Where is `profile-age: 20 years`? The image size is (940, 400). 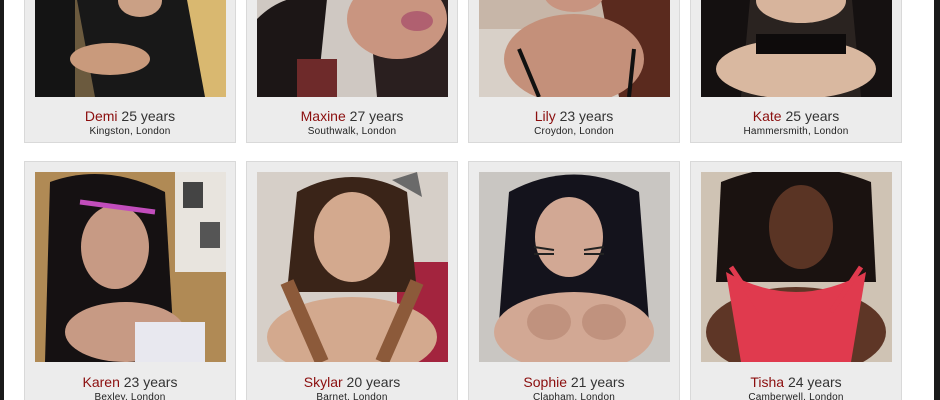
profile-age: 20 years is located at coordinates (373, 382).